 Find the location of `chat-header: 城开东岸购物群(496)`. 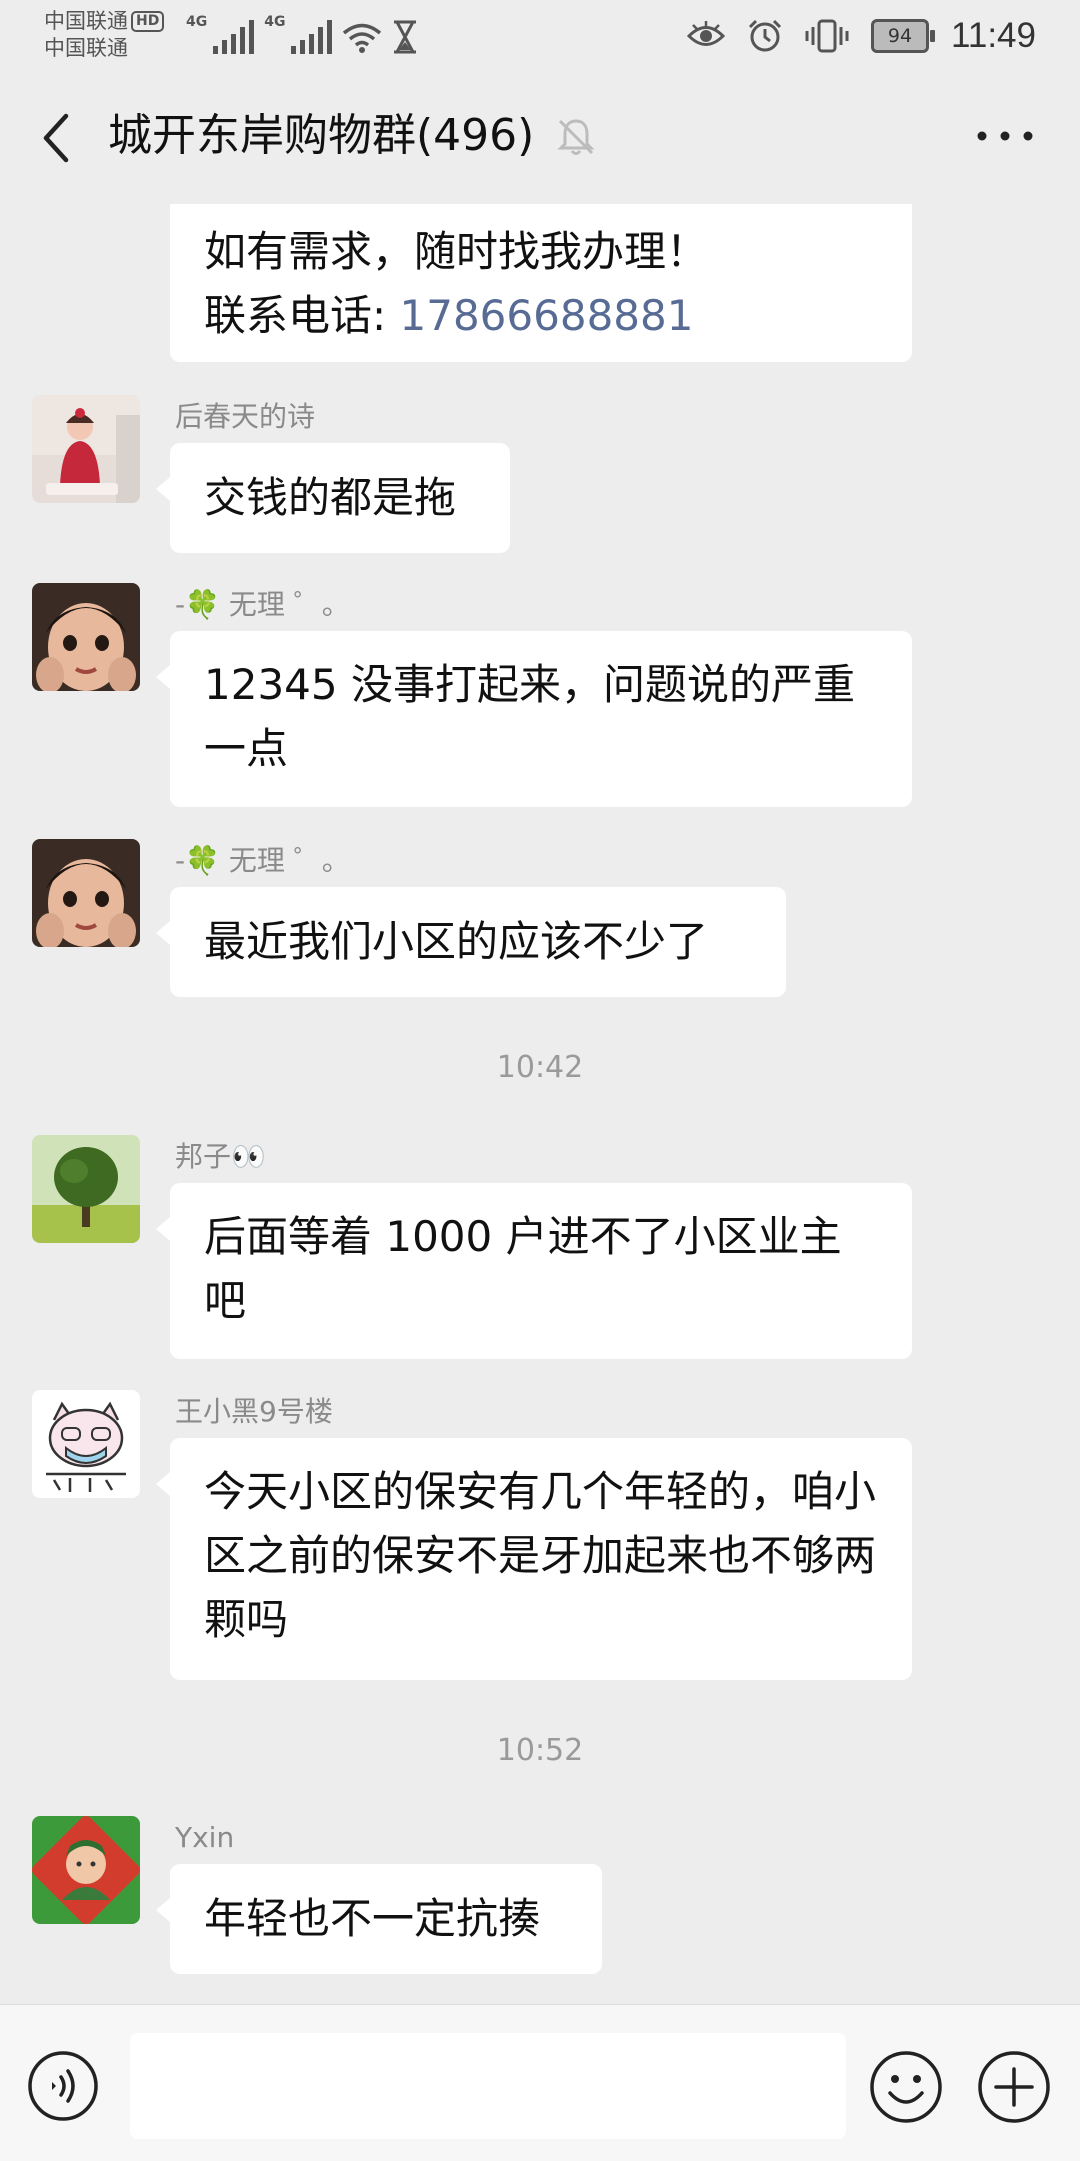

chat-header: 城开东岸购物群(496) is located at coordinates (540, 137).